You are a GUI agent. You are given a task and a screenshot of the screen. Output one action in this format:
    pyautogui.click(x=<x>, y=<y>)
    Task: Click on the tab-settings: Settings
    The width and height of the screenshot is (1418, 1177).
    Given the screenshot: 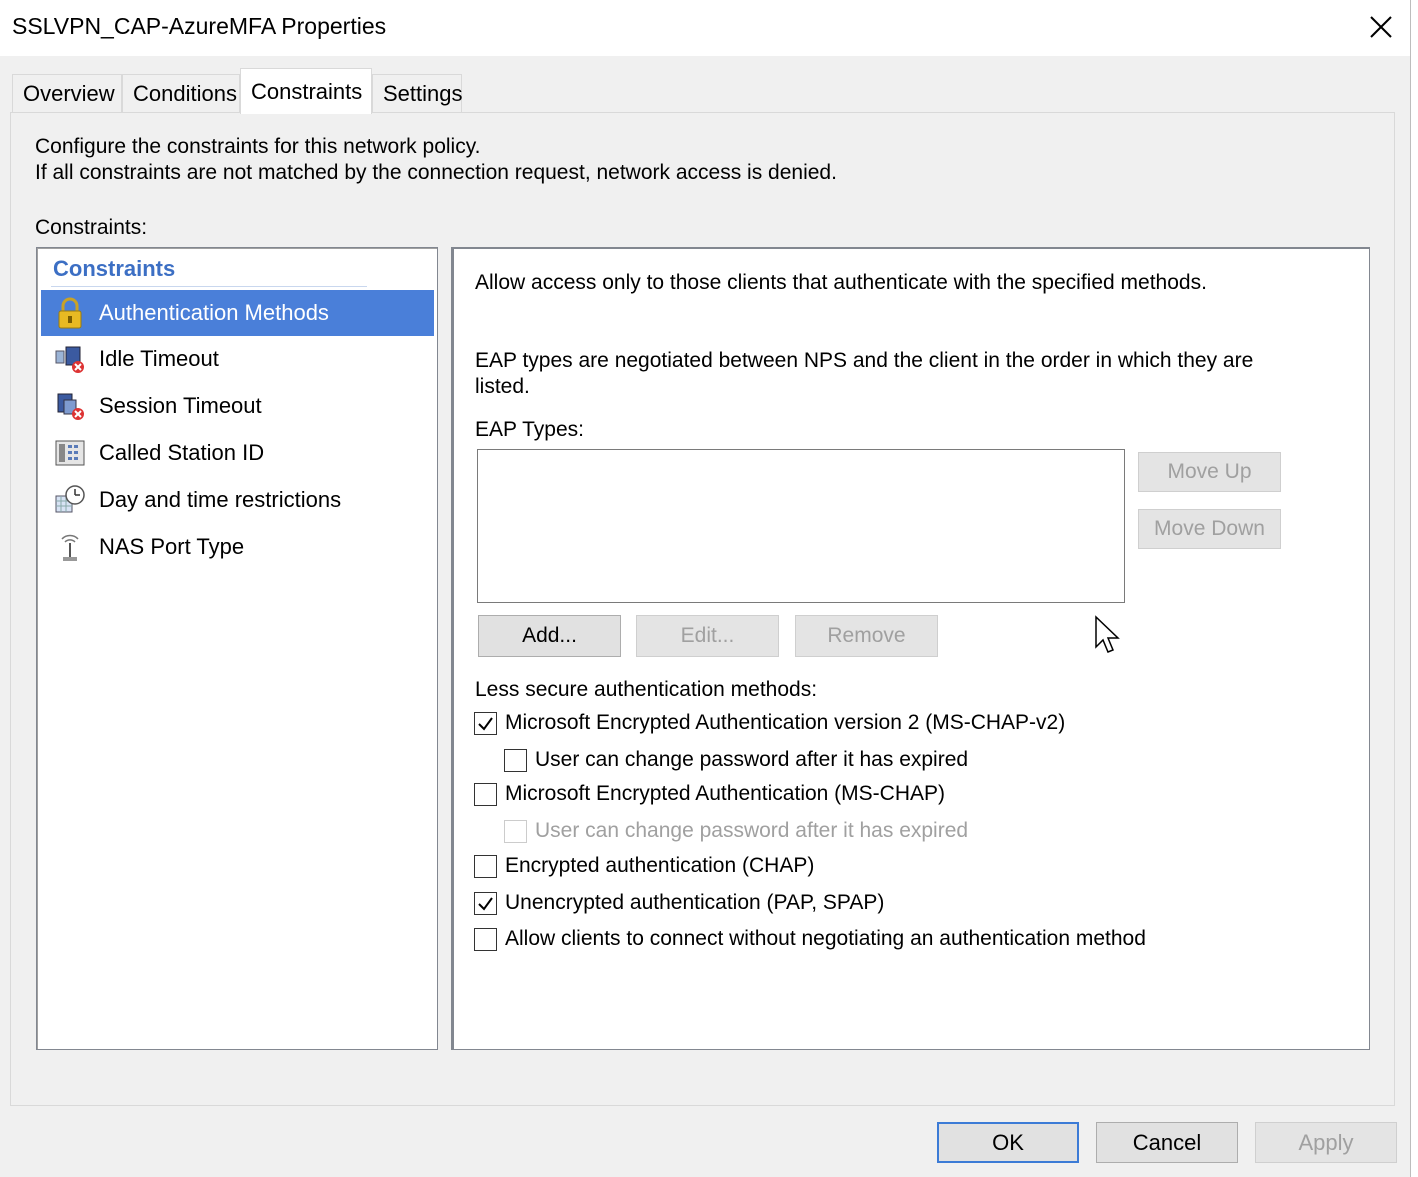 What is the action you would take?
    pyautogui.click(x=417, y=93)
    